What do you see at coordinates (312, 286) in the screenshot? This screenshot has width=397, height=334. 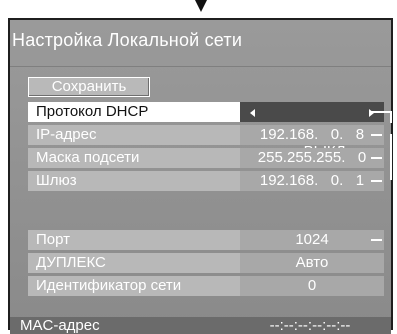 I see `network-id-value: 0` at bounding box center [312, 286].